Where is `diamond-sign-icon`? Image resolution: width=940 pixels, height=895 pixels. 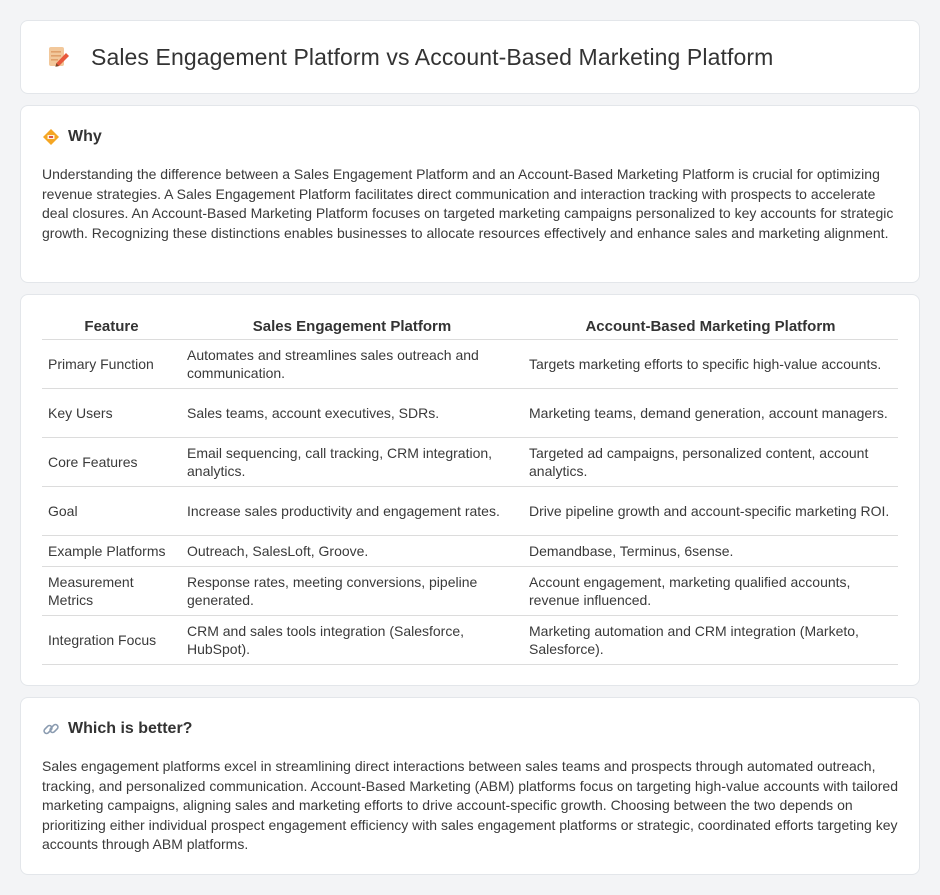
diamond-sign-icon is located at coordinates (51, 137).